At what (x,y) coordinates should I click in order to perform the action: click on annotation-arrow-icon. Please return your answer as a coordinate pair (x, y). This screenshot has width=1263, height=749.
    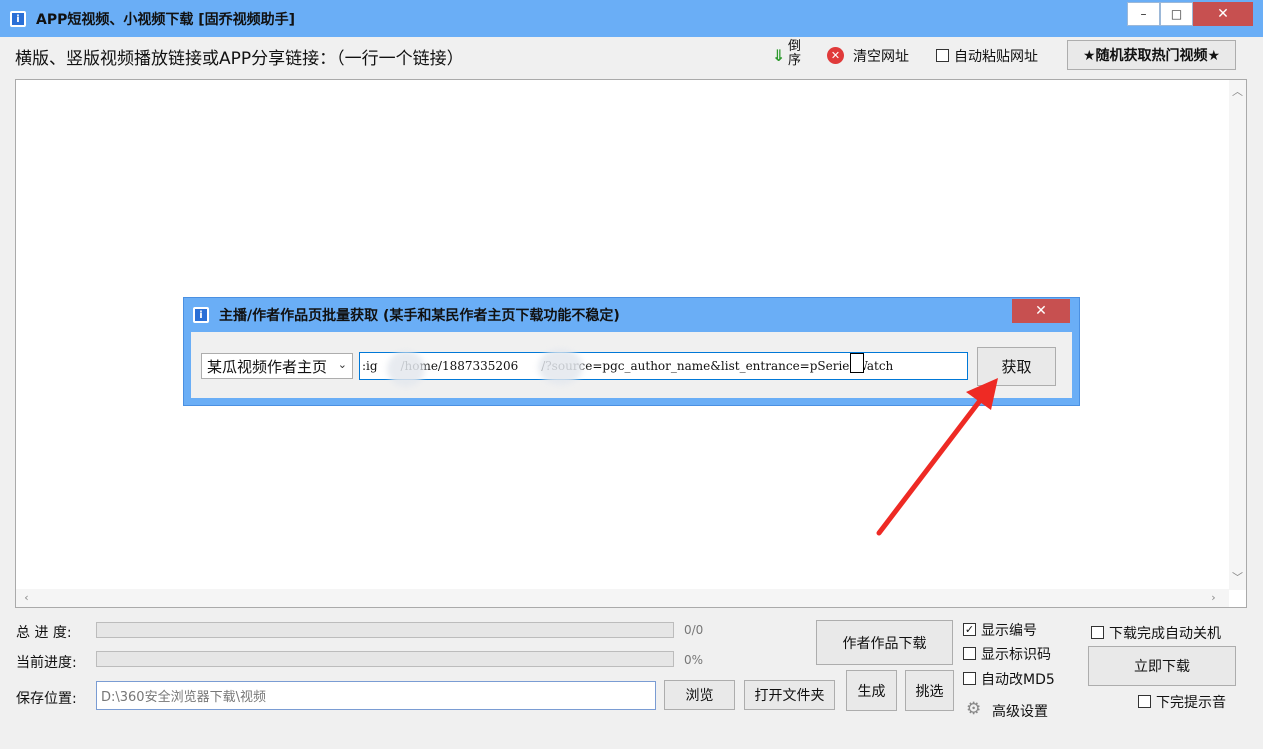
    Looking at the image, I should click on (937, 457).